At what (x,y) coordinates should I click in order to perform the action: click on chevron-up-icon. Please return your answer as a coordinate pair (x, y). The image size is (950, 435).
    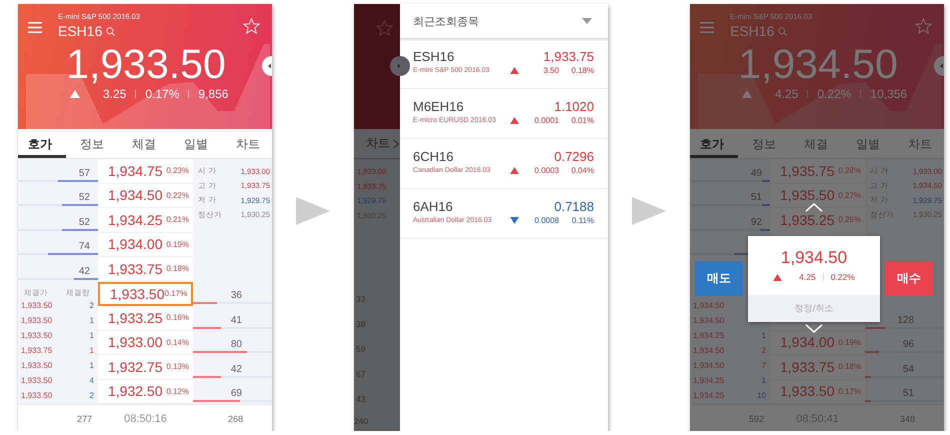
    Looking at the image, I should click on (814, 207).